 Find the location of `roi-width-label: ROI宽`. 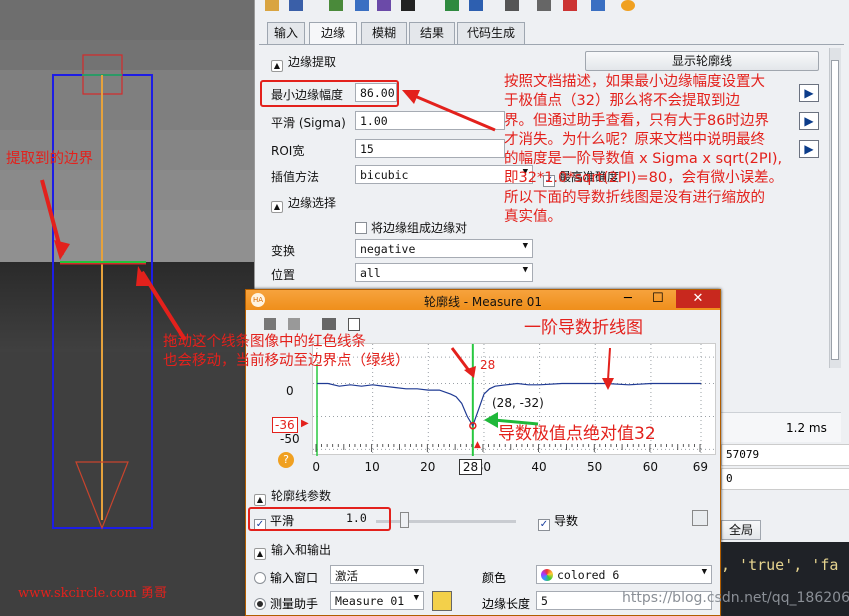

roi-width-label: ROI宽 is located at coordinates (288, 151).